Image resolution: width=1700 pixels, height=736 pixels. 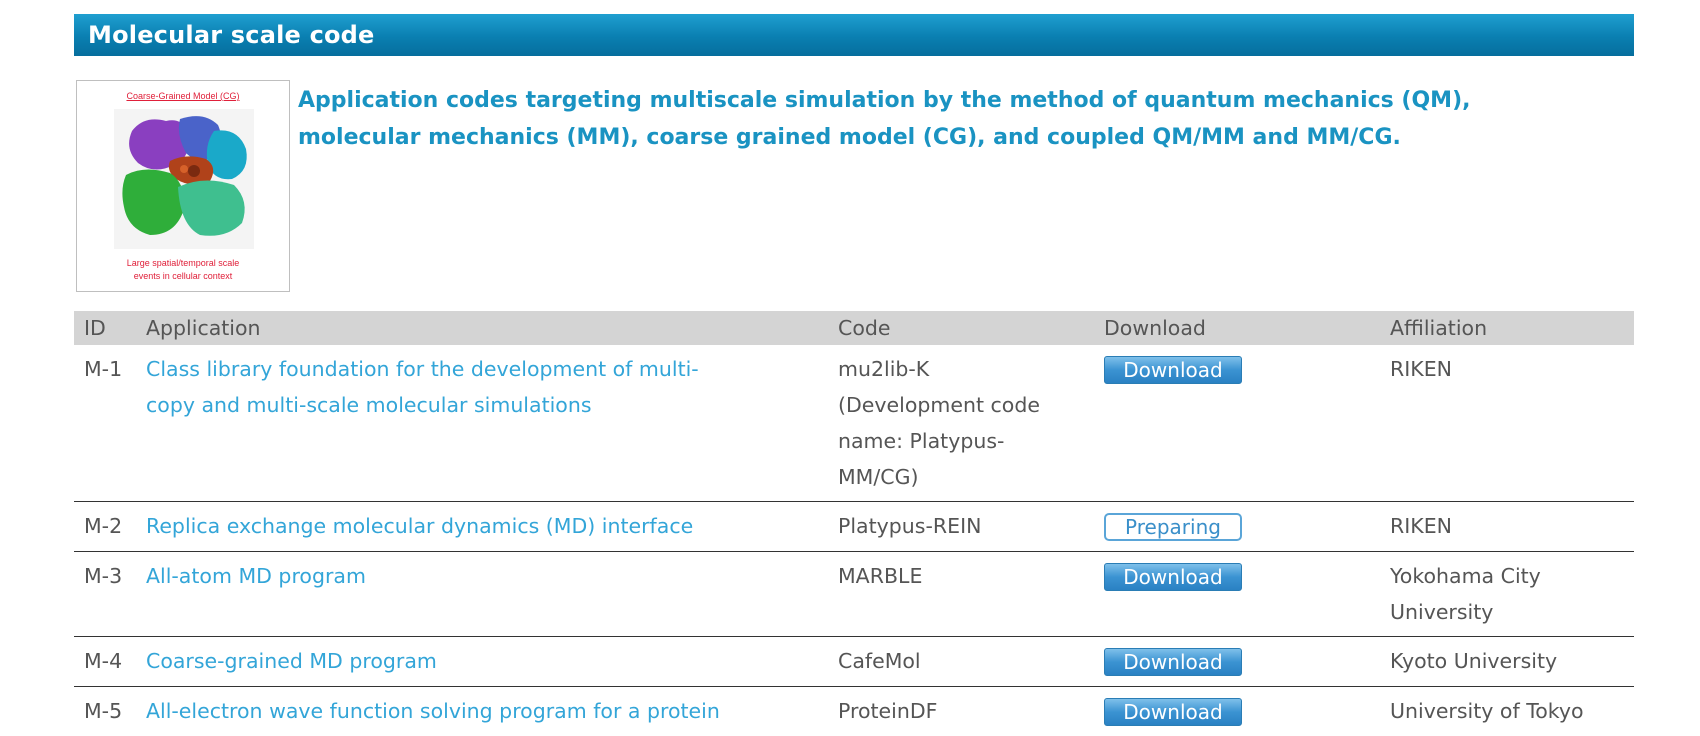 I want to click on application-link: Coarse-grained MD program, so click(x=291, y=661).